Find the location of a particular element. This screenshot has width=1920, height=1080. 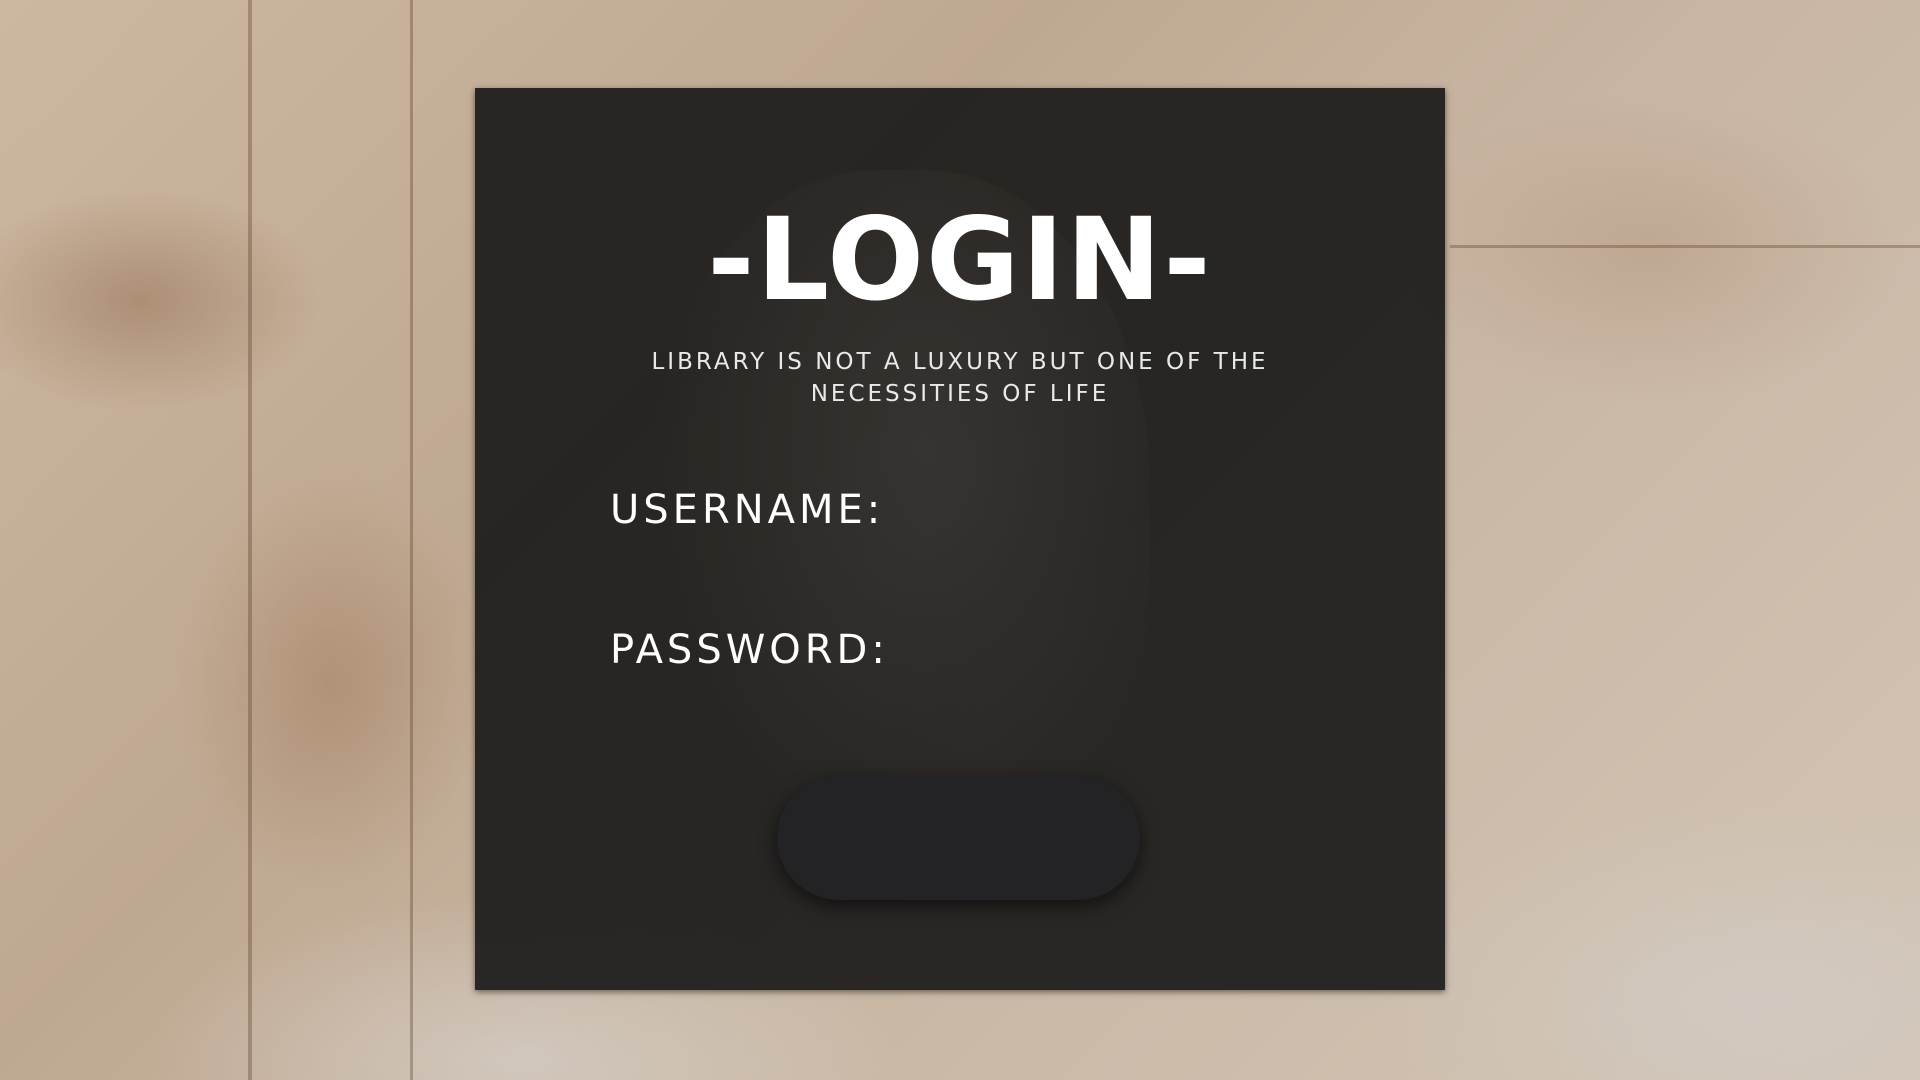

login-title: -LOGIN- is located at coordinates (960, 259).